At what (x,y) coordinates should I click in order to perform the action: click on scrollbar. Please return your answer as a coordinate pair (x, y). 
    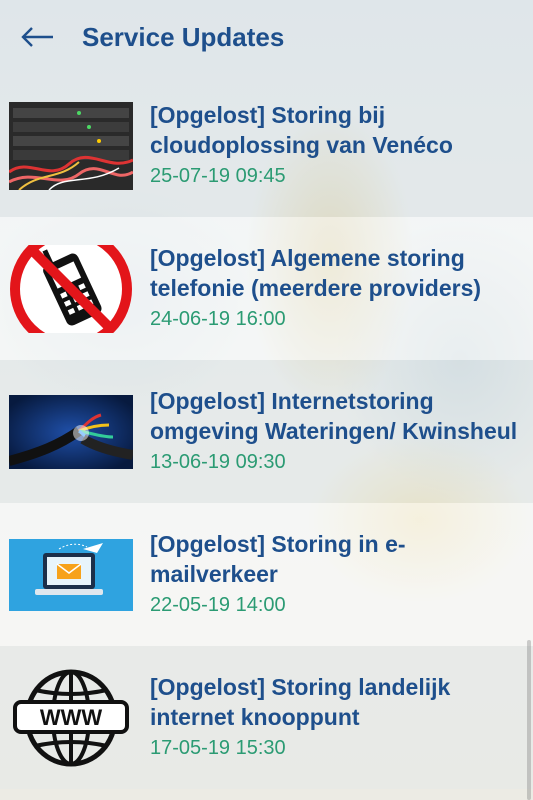
    Looking at the image, I should click on (529, 720).